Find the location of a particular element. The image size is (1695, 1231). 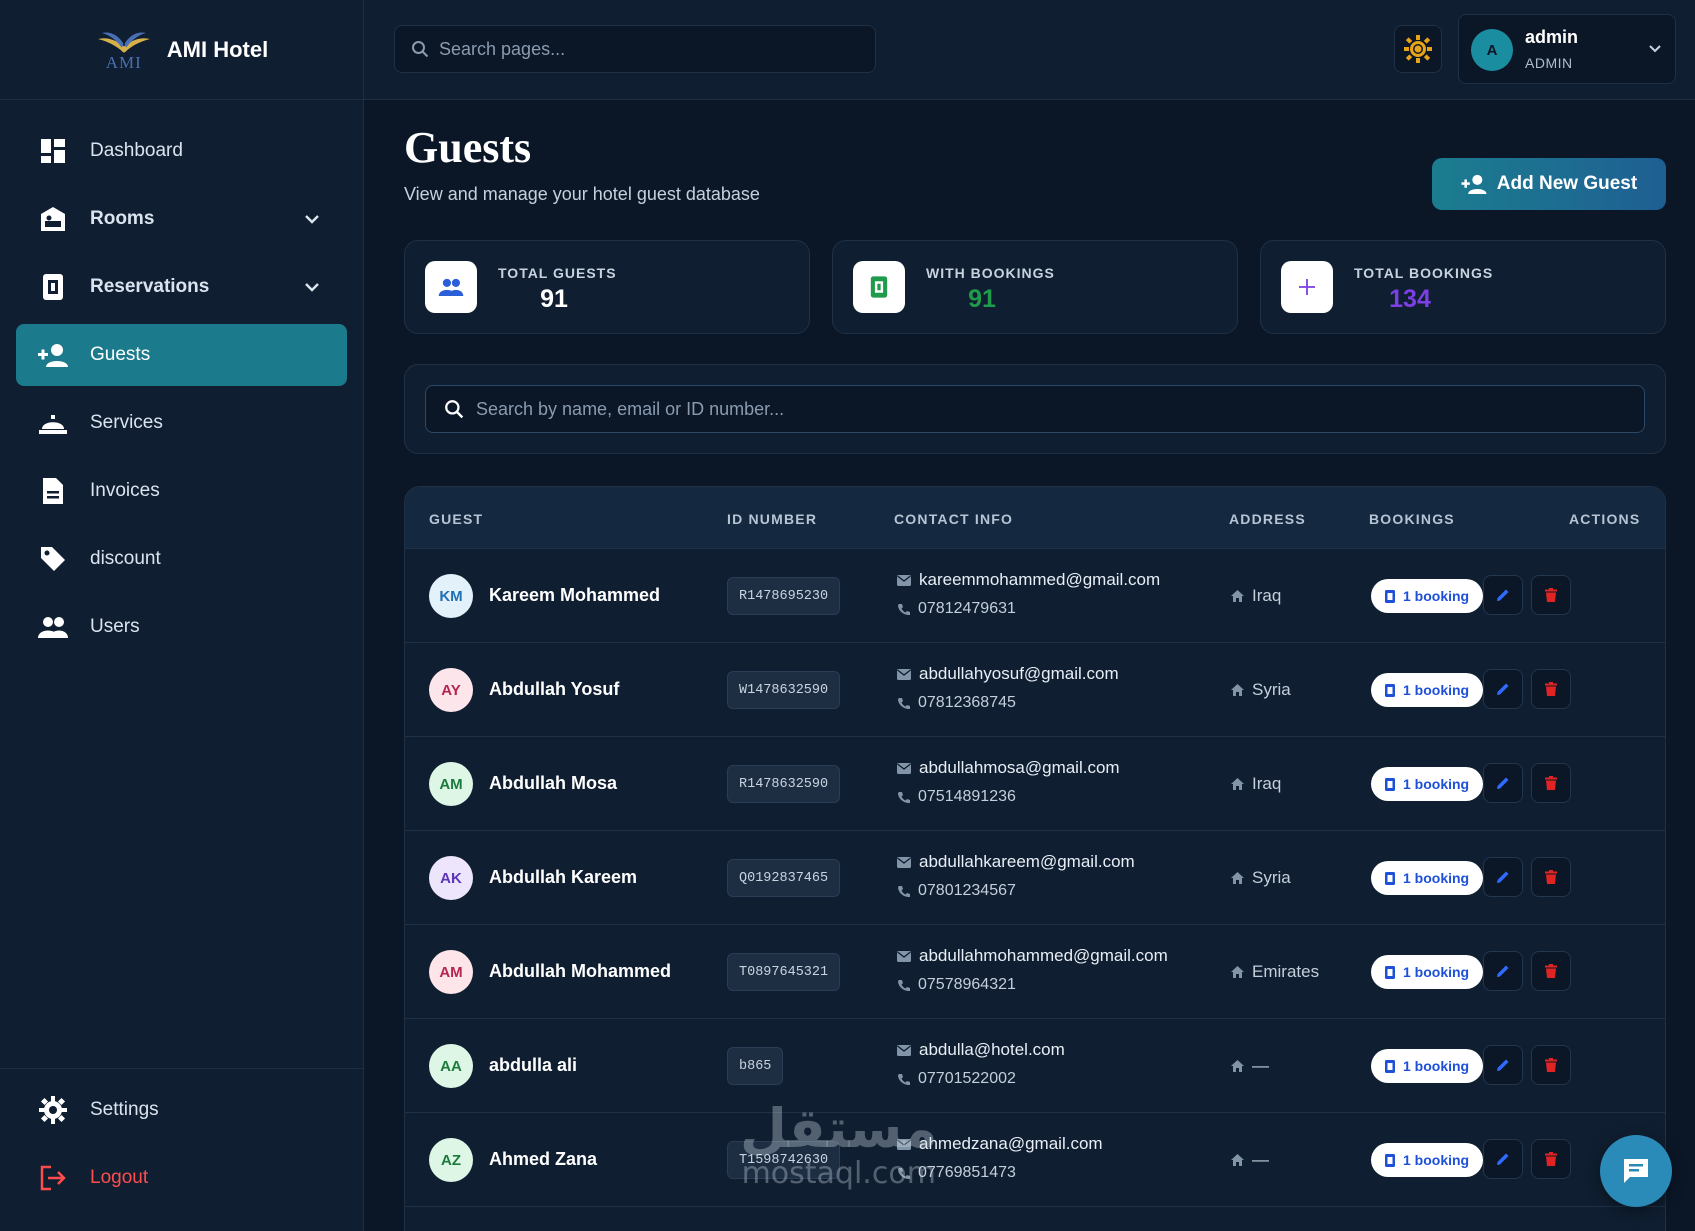

phone-text: 07701522002 is located at coordinates (967, 1078).